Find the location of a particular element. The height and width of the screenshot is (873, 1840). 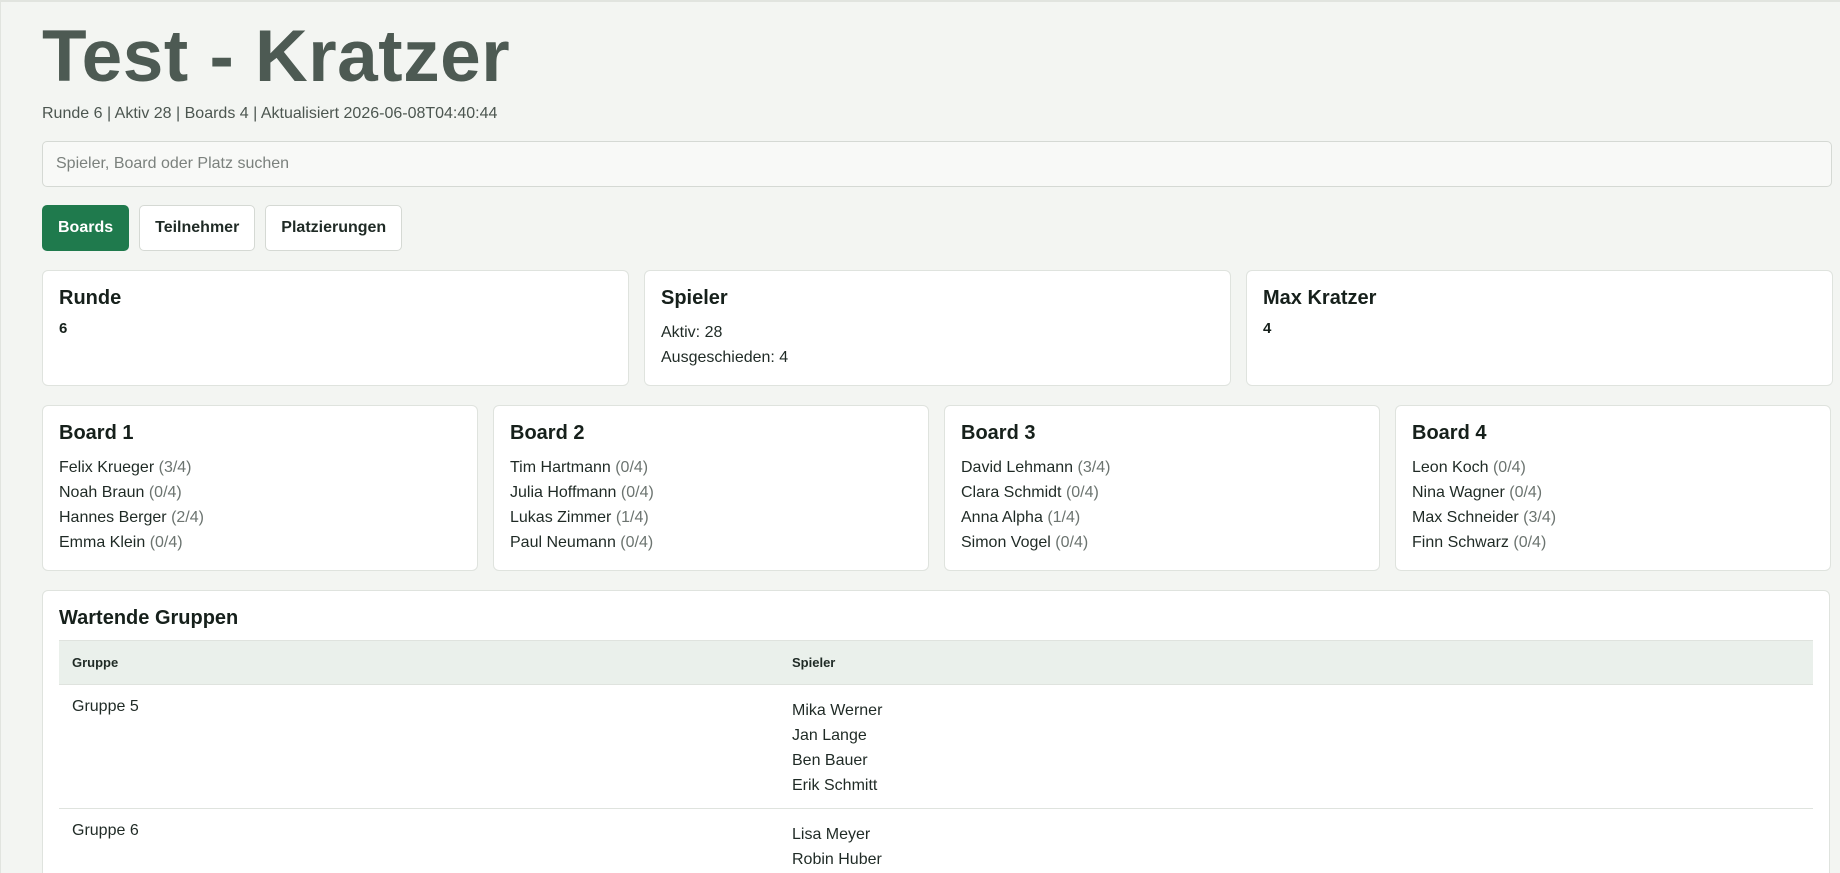

player-name: Clara Schmidt is located at coordinates (1011, 492).